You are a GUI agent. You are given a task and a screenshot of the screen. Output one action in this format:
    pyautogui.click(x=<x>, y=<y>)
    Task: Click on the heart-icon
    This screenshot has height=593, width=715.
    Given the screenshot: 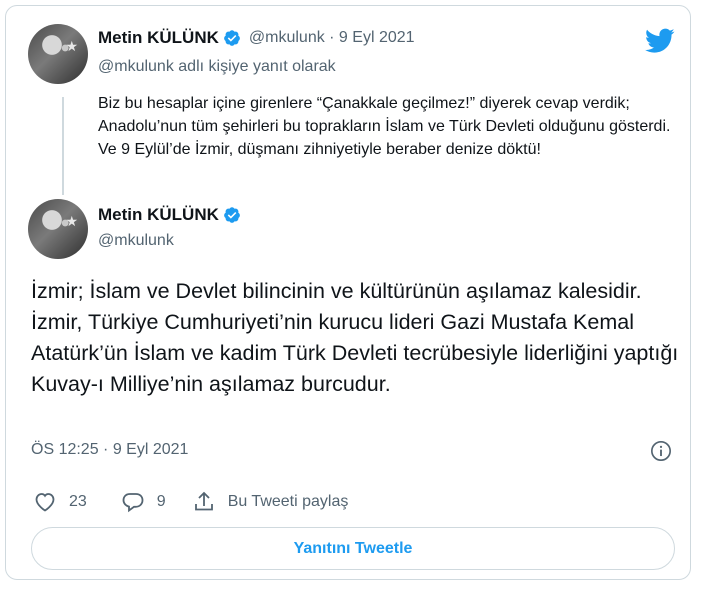 What is the action you would take?
    pyautogui.click(x=45, y=502)
    